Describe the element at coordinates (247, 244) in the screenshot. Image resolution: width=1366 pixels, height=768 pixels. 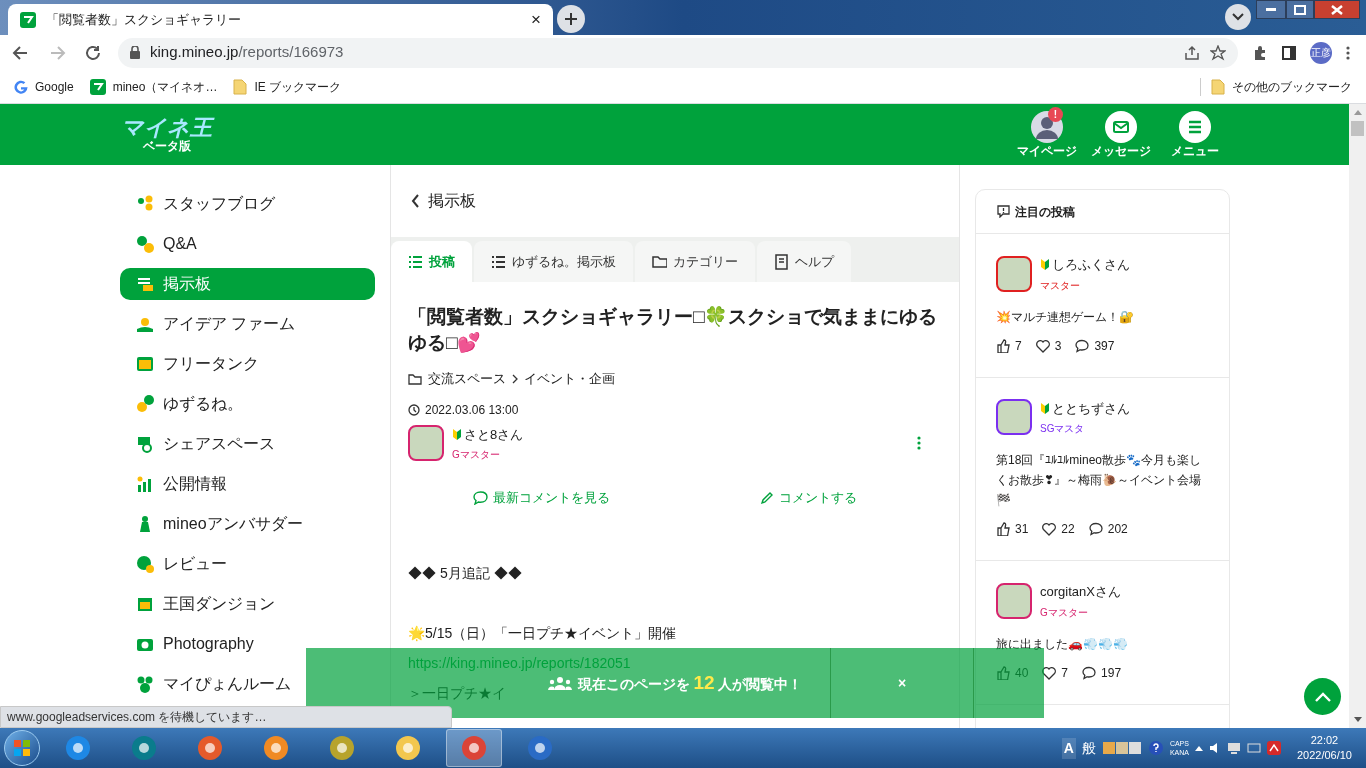
I see `sidebar-item: Q&A` at that location.